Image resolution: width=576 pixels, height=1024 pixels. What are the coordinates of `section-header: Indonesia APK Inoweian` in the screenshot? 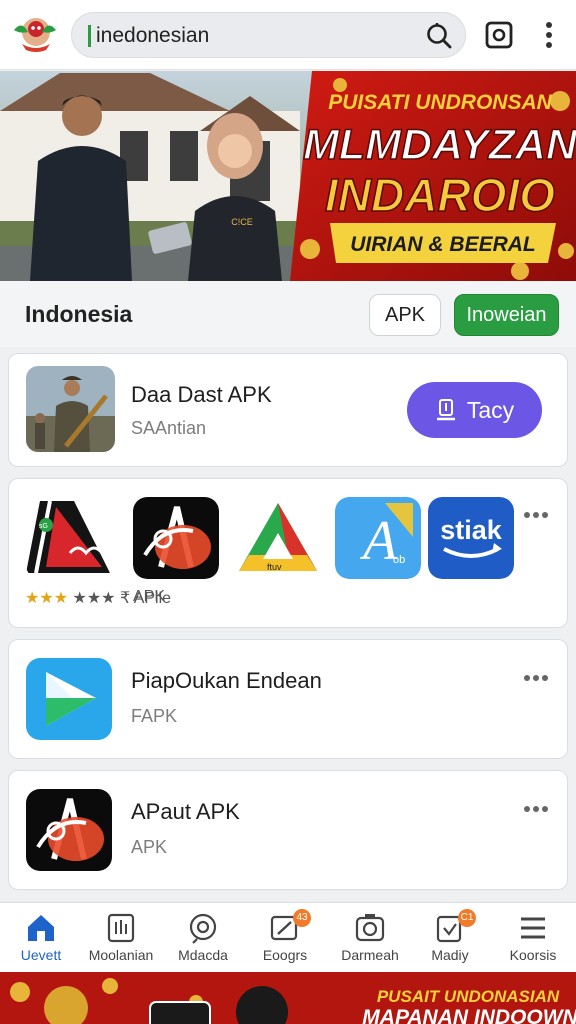 It's located at (288, 314).